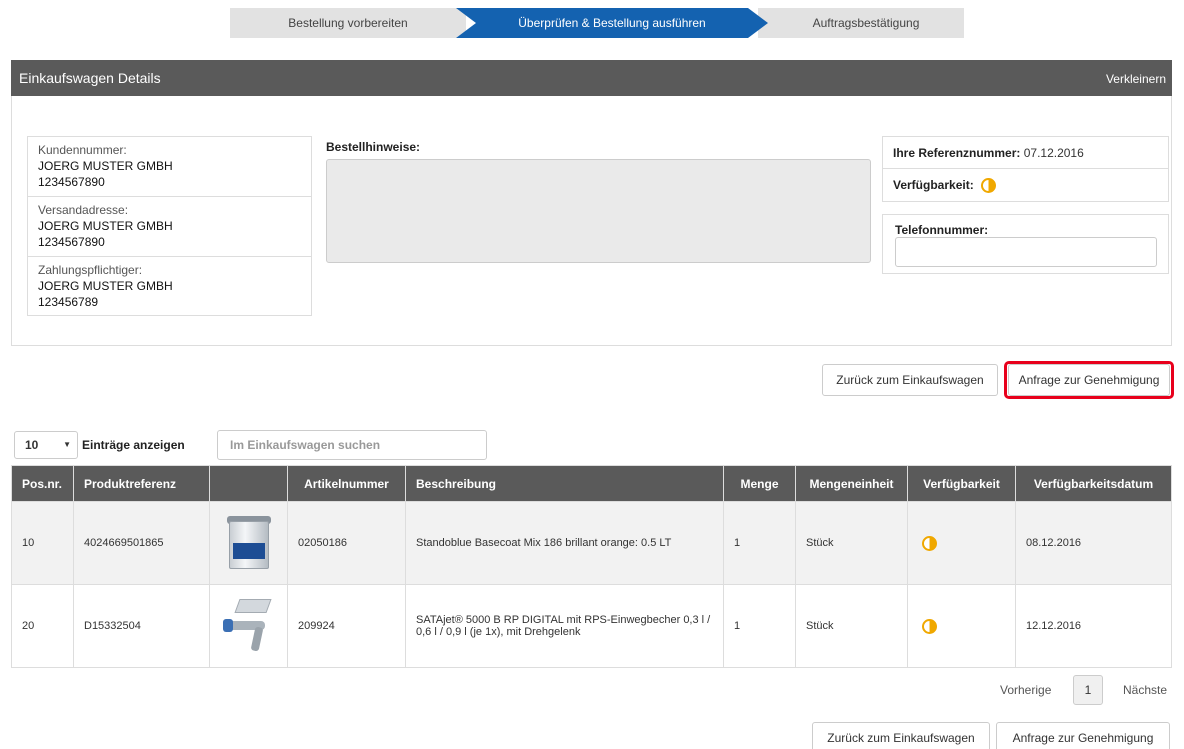 Image resolution: width=1184 pixels, height=749 pixels. Describe the element at coordinates (1136, 79) in the screenshot. I see `collapse-link: Verkleinern` at that location.